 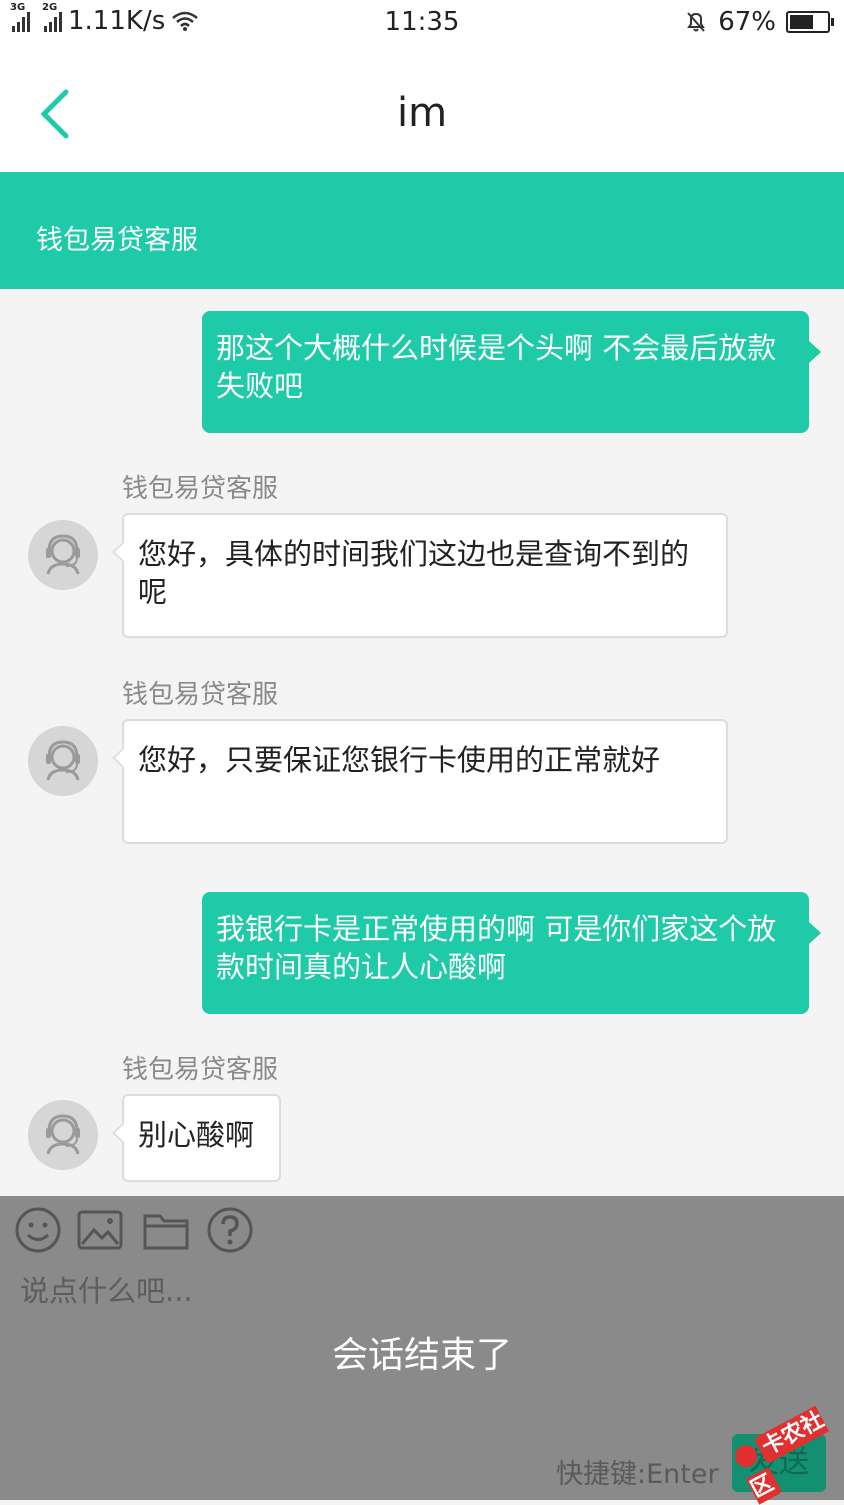 I want to click on message-text: 那这个大概什么时候是个头啊 不会最后放款失败吧, so click(x=496, y=367).